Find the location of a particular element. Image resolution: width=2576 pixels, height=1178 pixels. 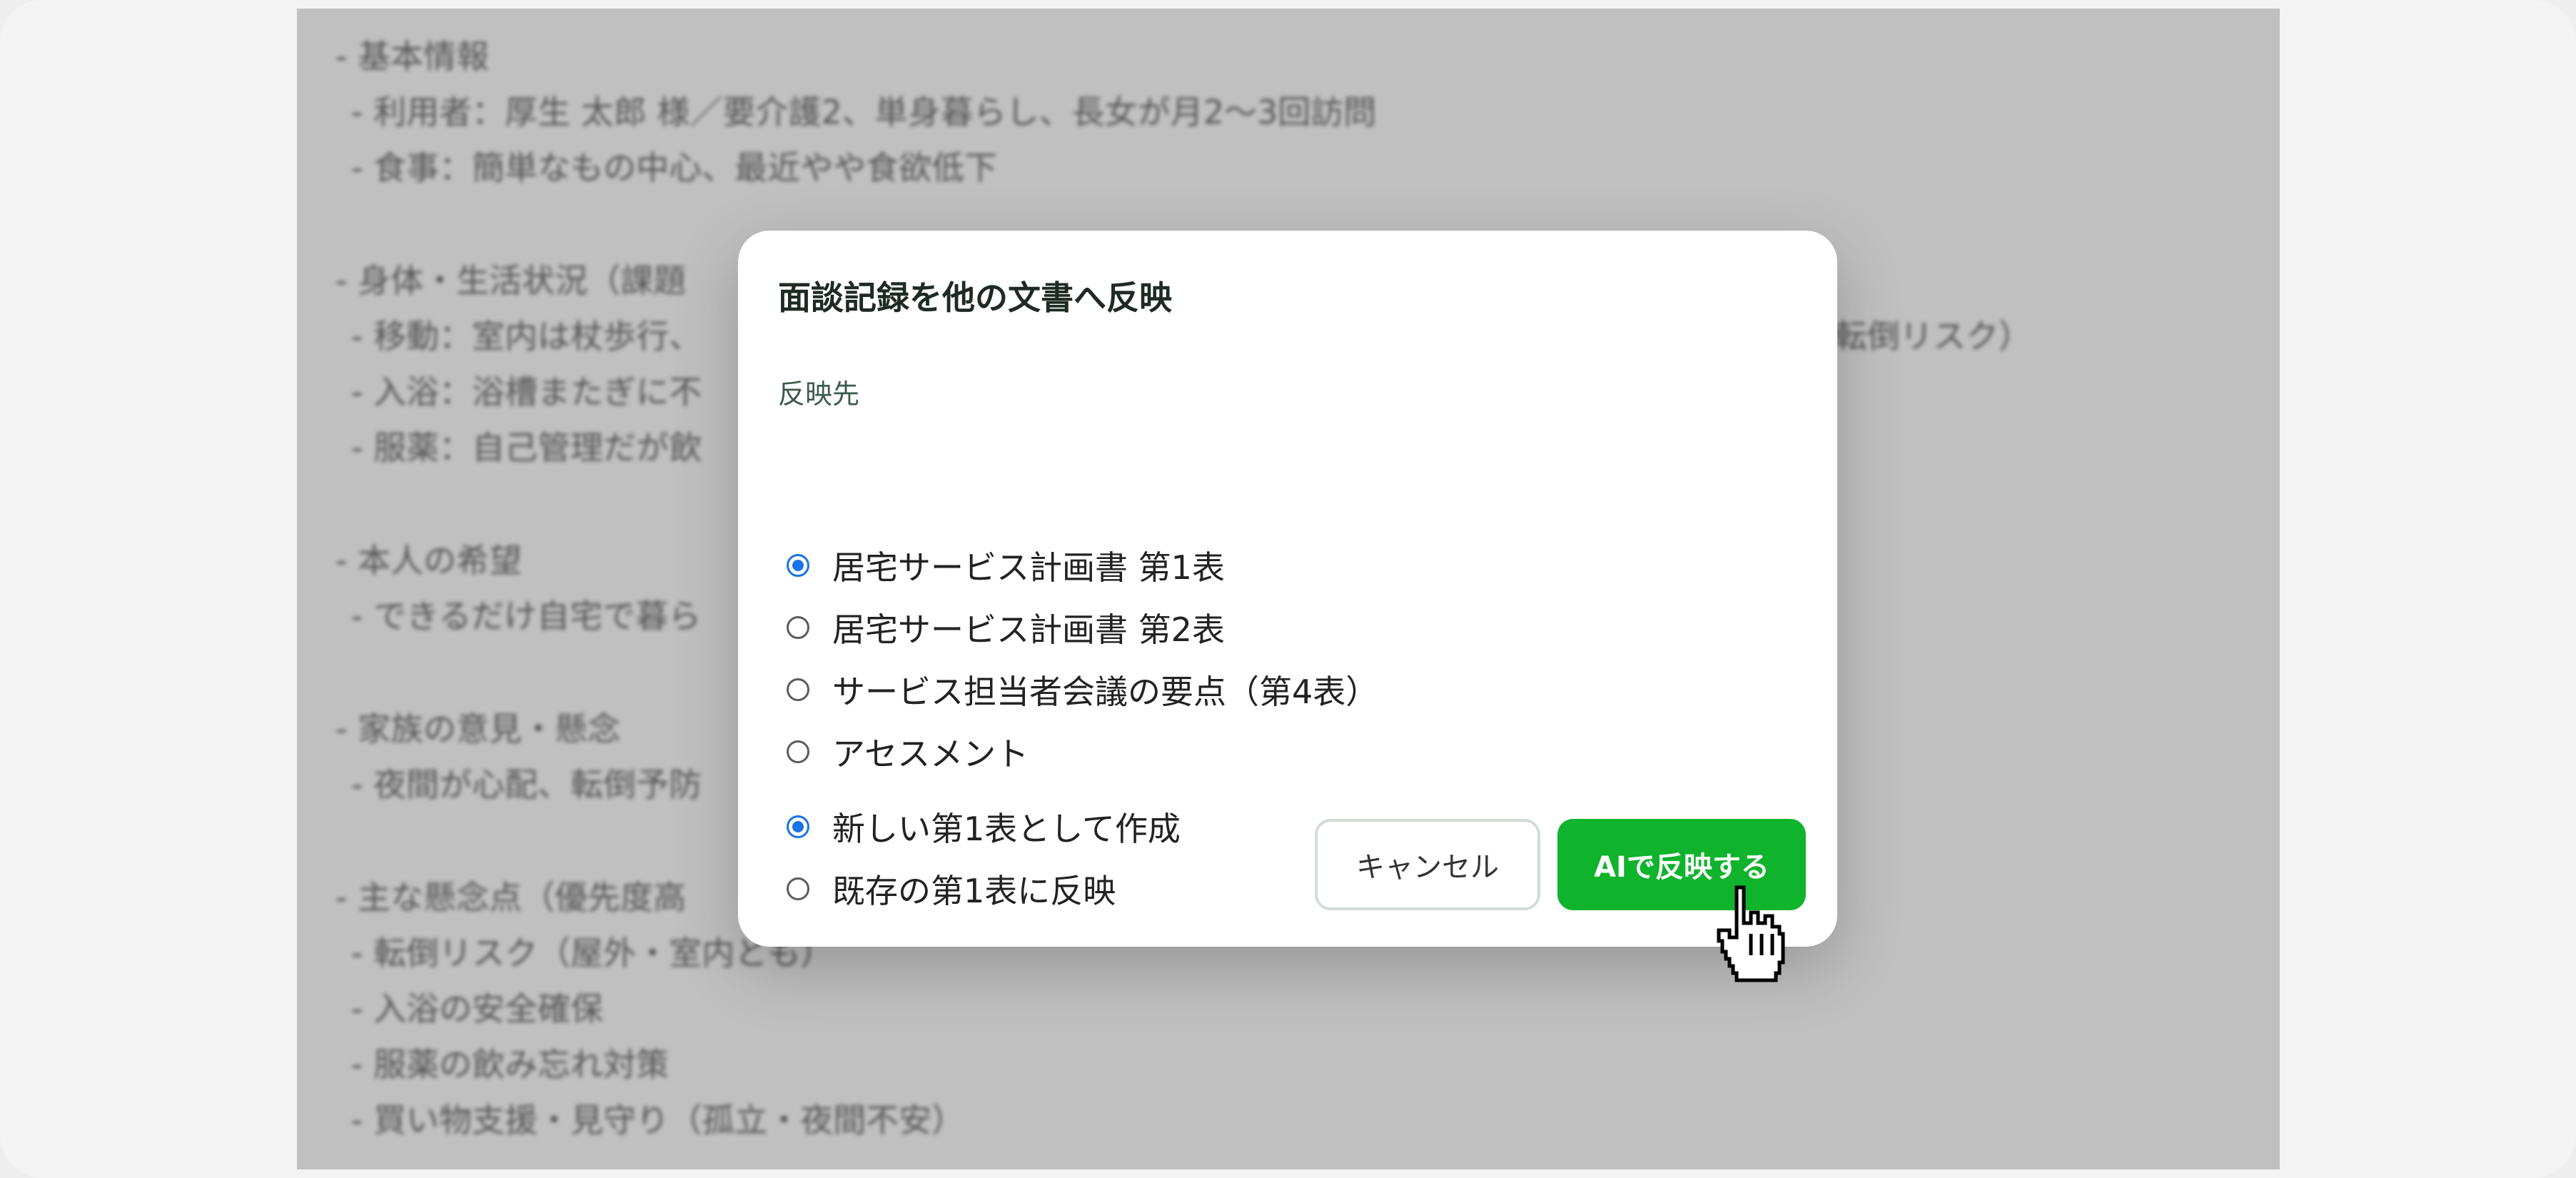

document-line: - 利用者：厚生 太郎 様／要介護2、単身暮らし、長女が月2〜3回訪問 is located at coordinates (864, 112).